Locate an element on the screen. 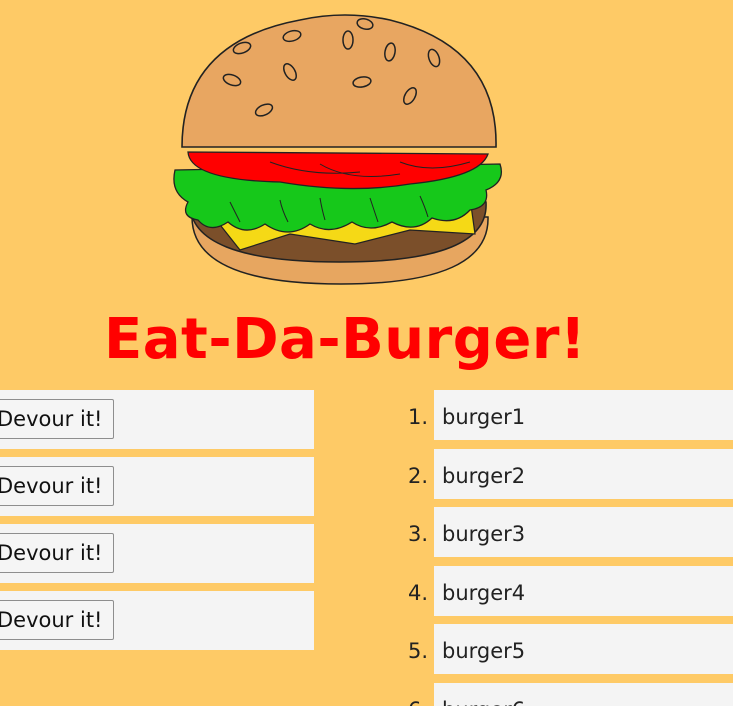  burger-name: burger4 is located at coordinates (484, 592).